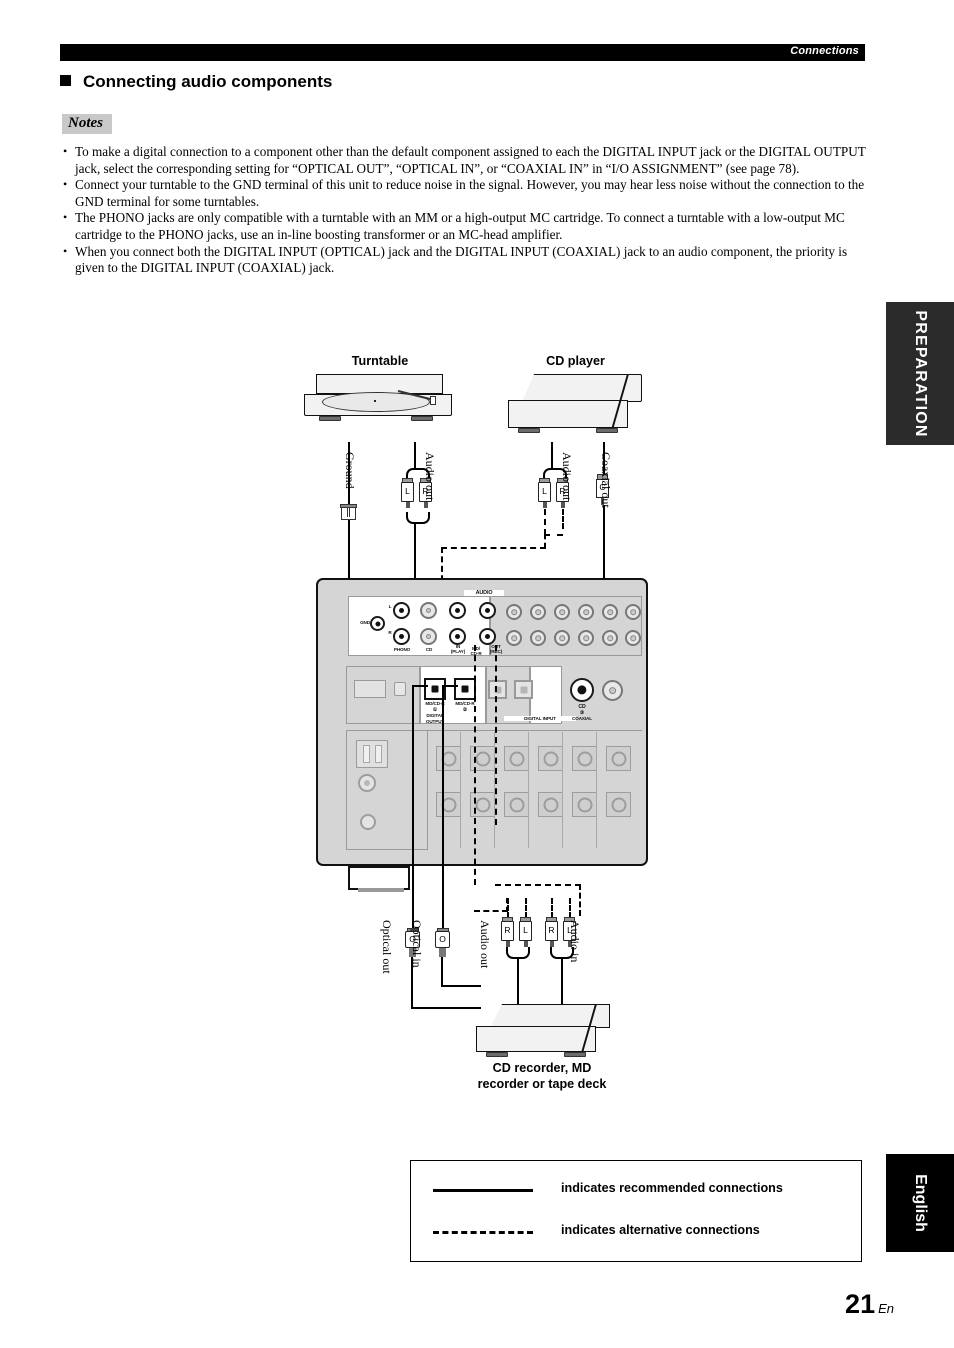 This screenshot has width=954, height=1348. I want to click on speaker-terminal-block, so click(372, 754).